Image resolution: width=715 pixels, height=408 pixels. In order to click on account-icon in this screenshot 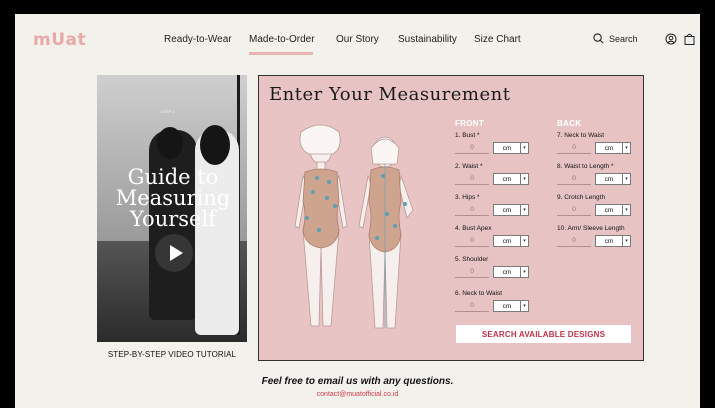, I will do `click(671, 39)`.